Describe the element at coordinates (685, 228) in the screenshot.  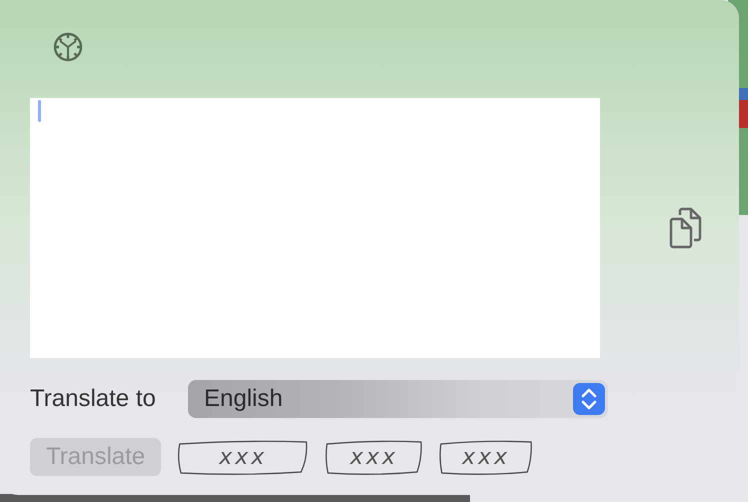
I see `copy-icon` at that location.